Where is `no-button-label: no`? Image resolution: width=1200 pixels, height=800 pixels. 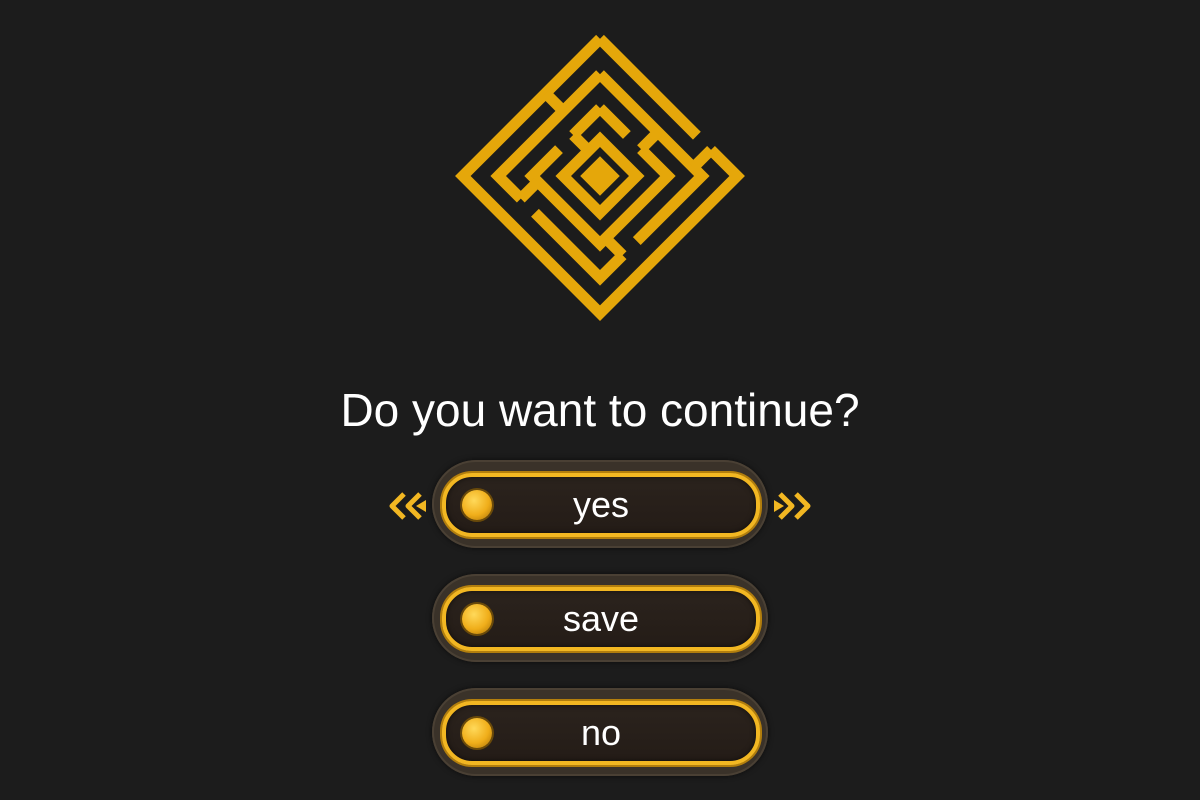
no-button-label: no is located at coordinates (601, 732).